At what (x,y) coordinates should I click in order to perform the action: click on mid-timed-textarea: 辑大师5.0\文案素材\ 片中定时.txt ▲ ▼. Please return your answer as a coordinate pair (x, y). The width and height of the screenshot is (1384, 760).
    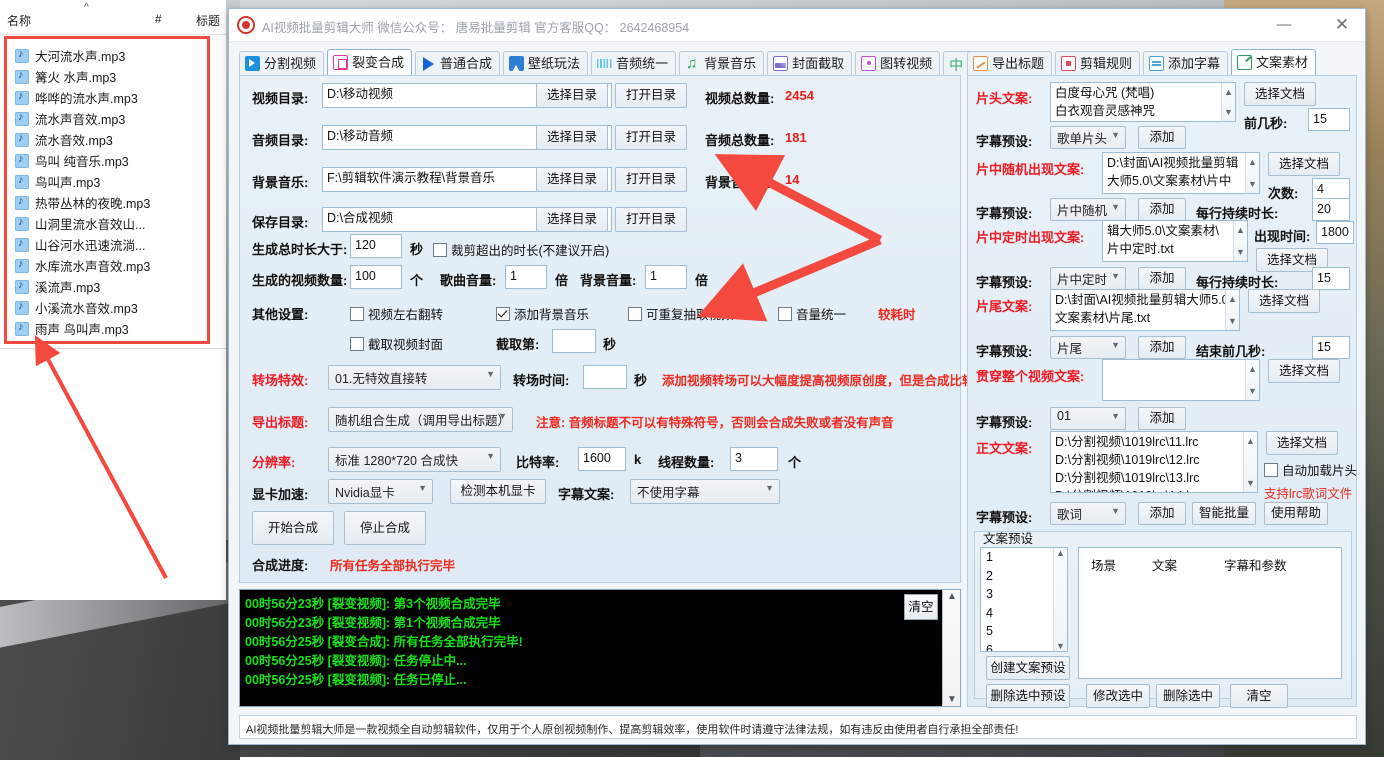
    Looking at the image, I should click on (1175, 241).